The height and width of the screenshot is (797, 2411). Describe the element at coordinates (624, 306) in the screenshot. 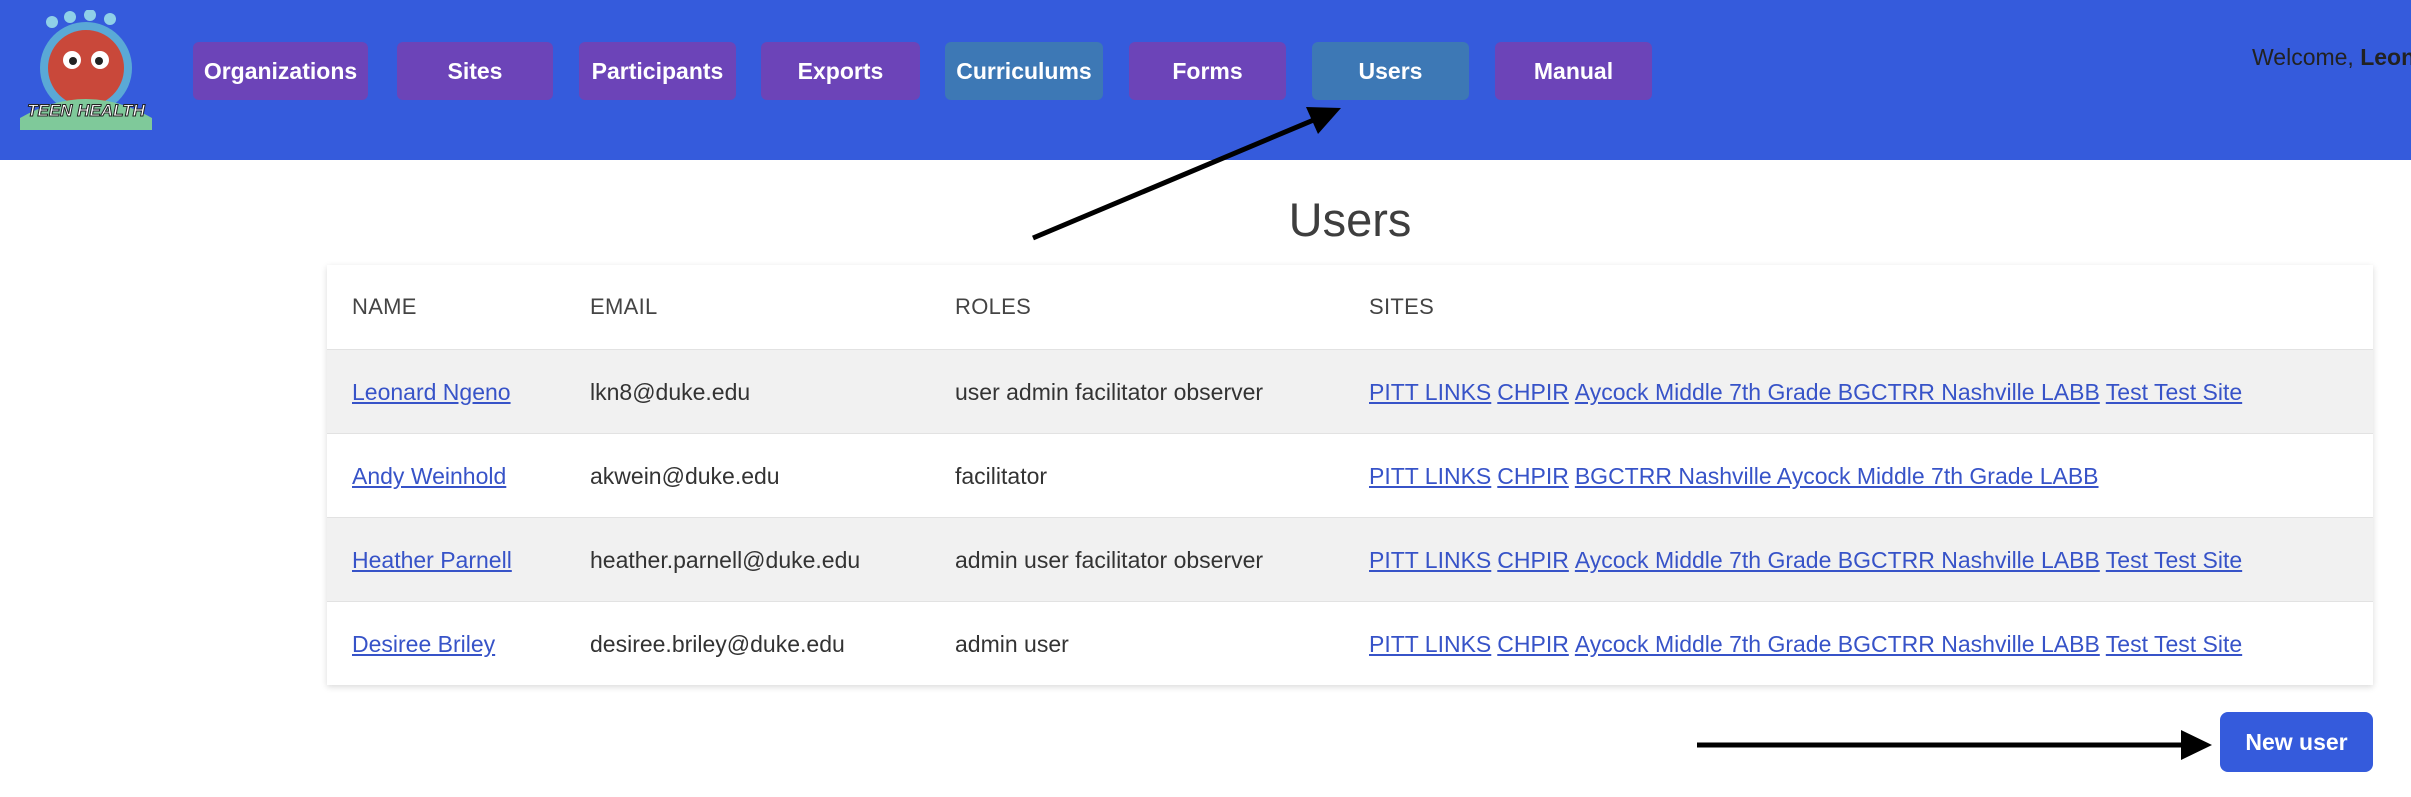

I see `column-header-email: EMAIL` at that location.